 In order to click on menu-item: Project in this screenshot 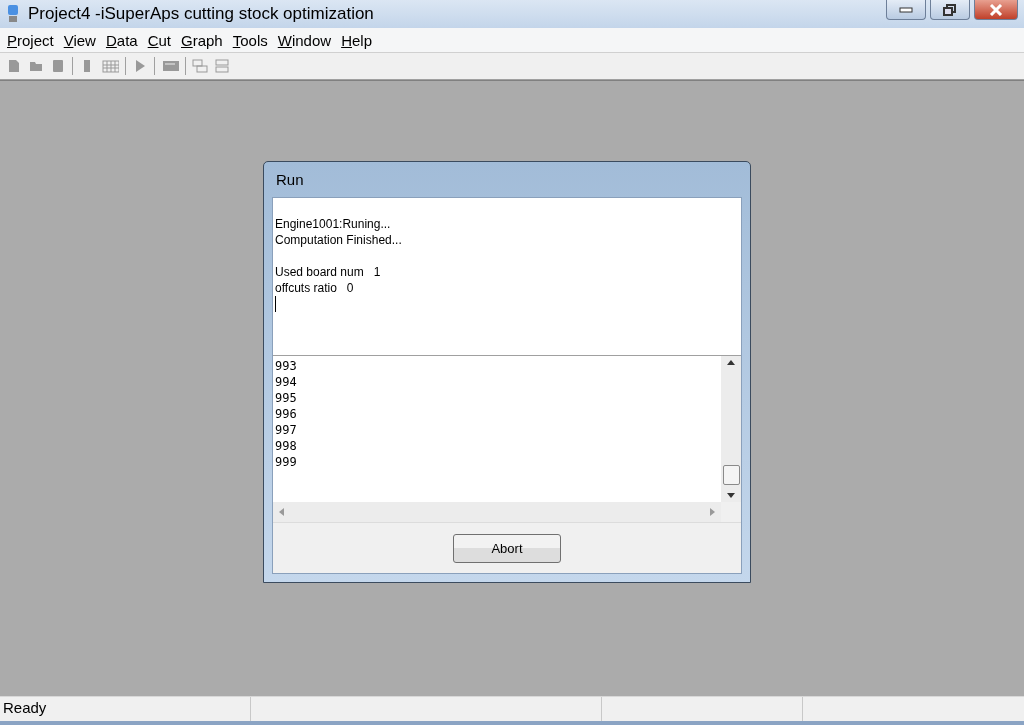, I will do `click(30, 40)`.